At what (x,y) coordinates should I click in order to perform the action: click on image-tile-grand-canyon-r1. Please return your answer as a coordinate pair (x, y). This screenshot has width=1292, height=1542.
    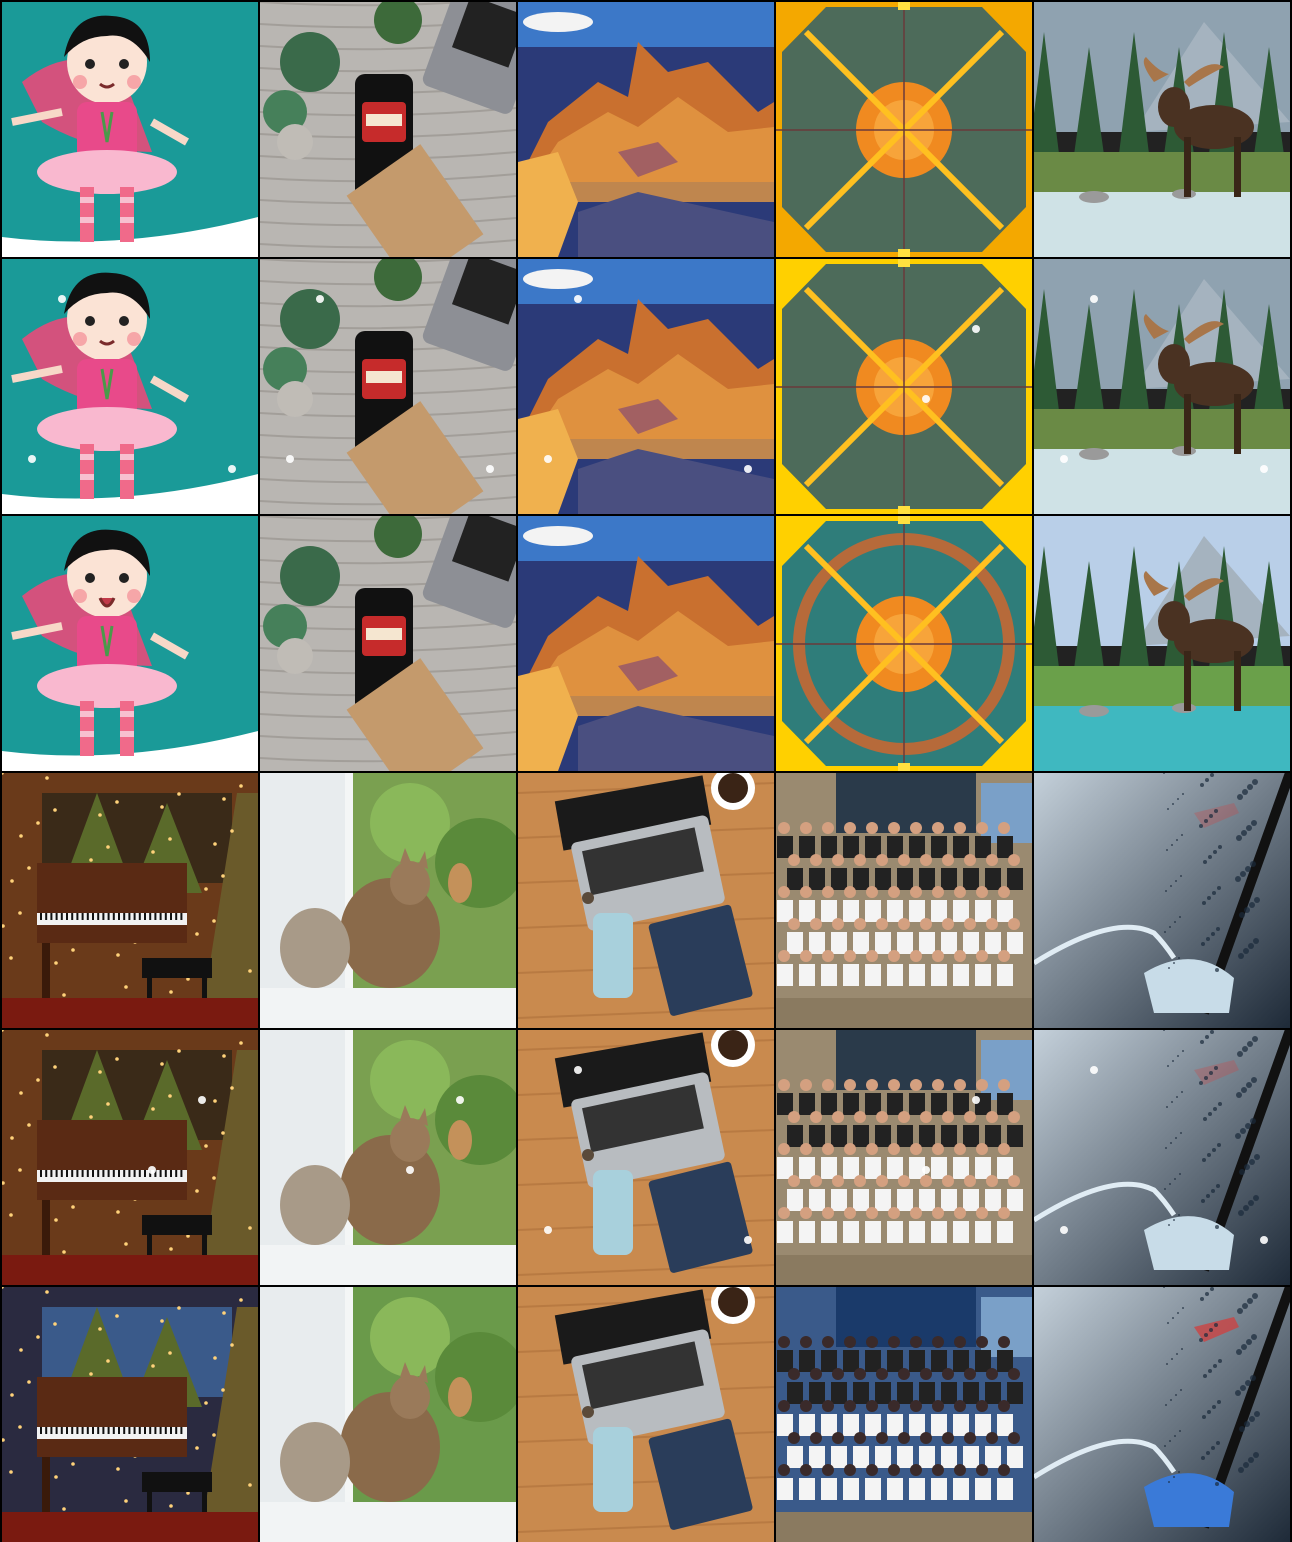
    Looking at the image, I should click on (646, 386).